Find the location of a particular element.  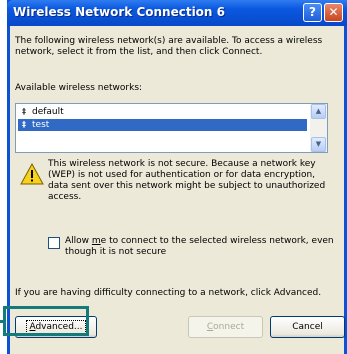

connect-button: Connect is located at coordinates (225, 327).